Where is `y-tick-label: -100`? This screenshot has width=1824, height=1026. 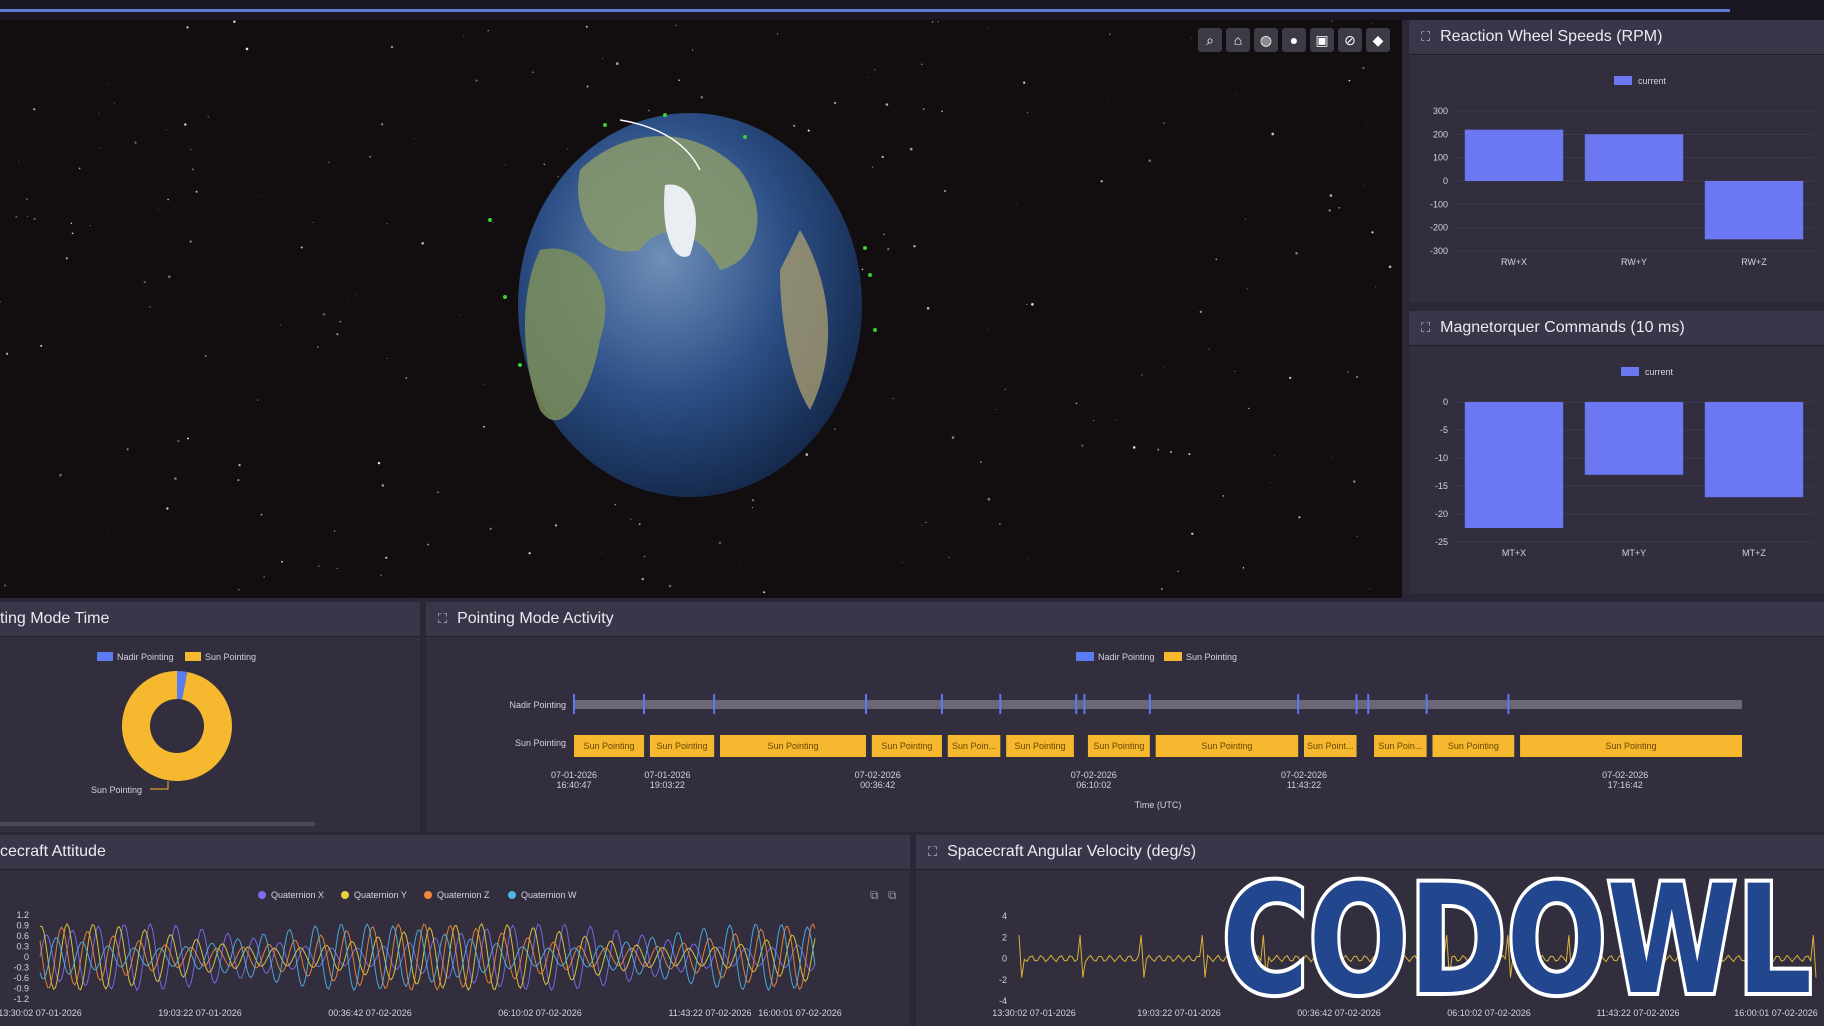
y-tick-label: -100 is located at coordinates (1439, 204).